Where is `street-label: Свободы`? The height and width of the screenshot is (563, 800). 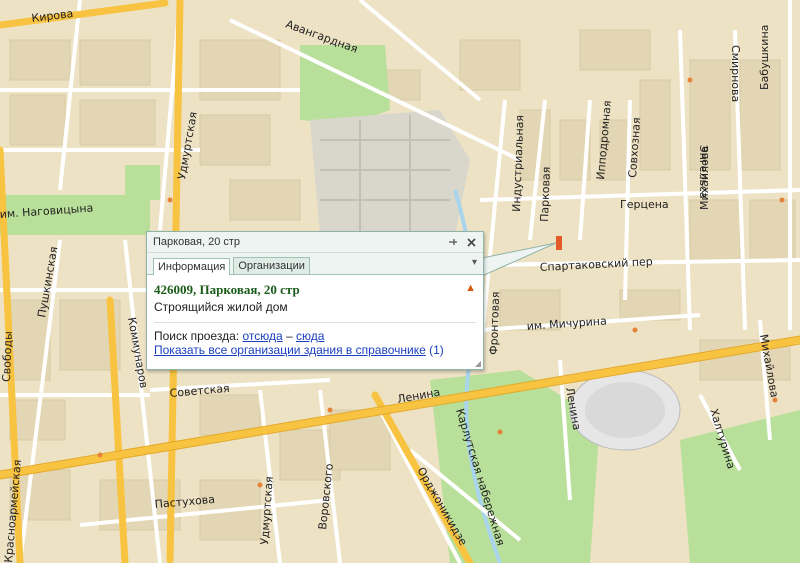
street-label: Свободы is located at coordinates (7, 356).